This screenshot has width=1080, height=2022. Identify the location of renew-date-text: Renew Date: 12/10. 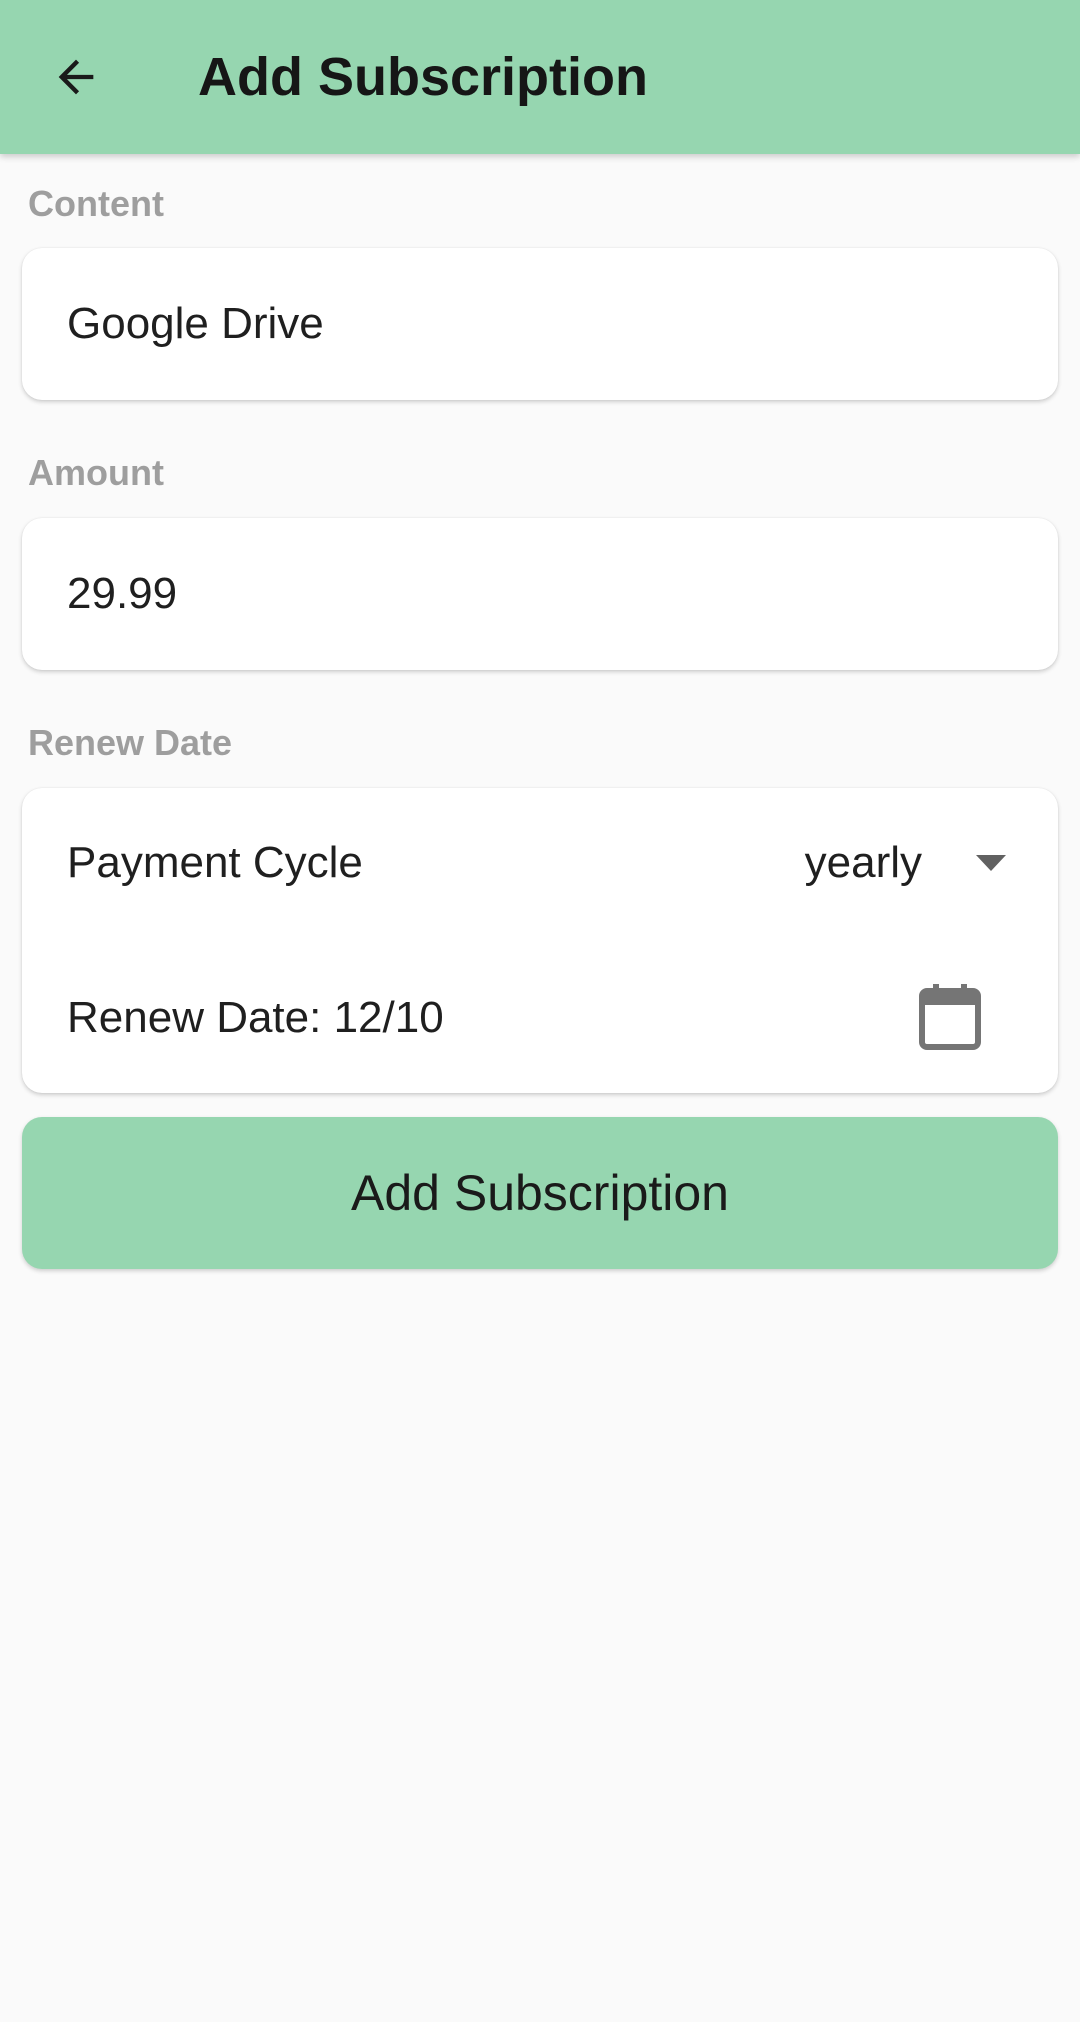
(255, 1017).